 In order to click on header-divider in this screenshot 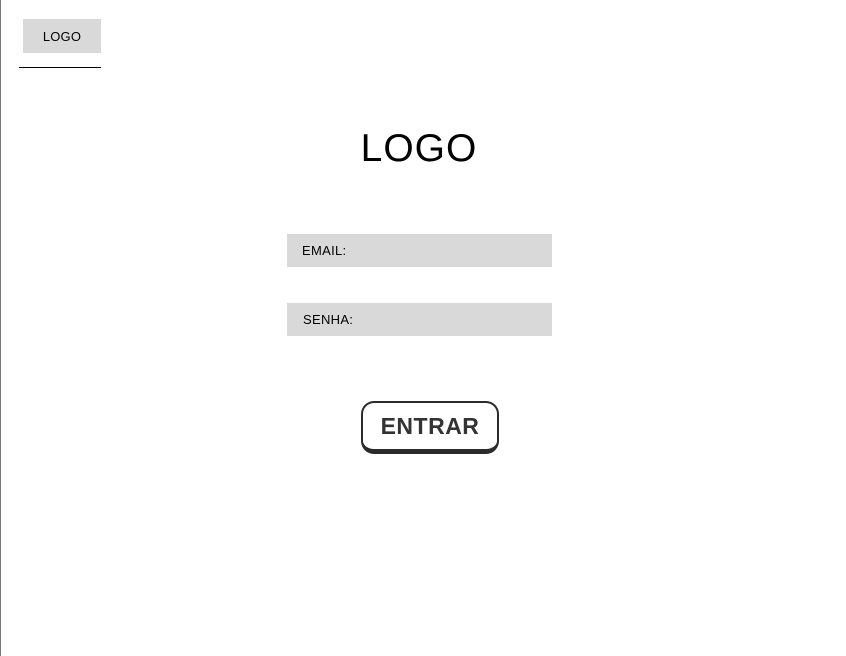, I will do `click(60, 67)`.